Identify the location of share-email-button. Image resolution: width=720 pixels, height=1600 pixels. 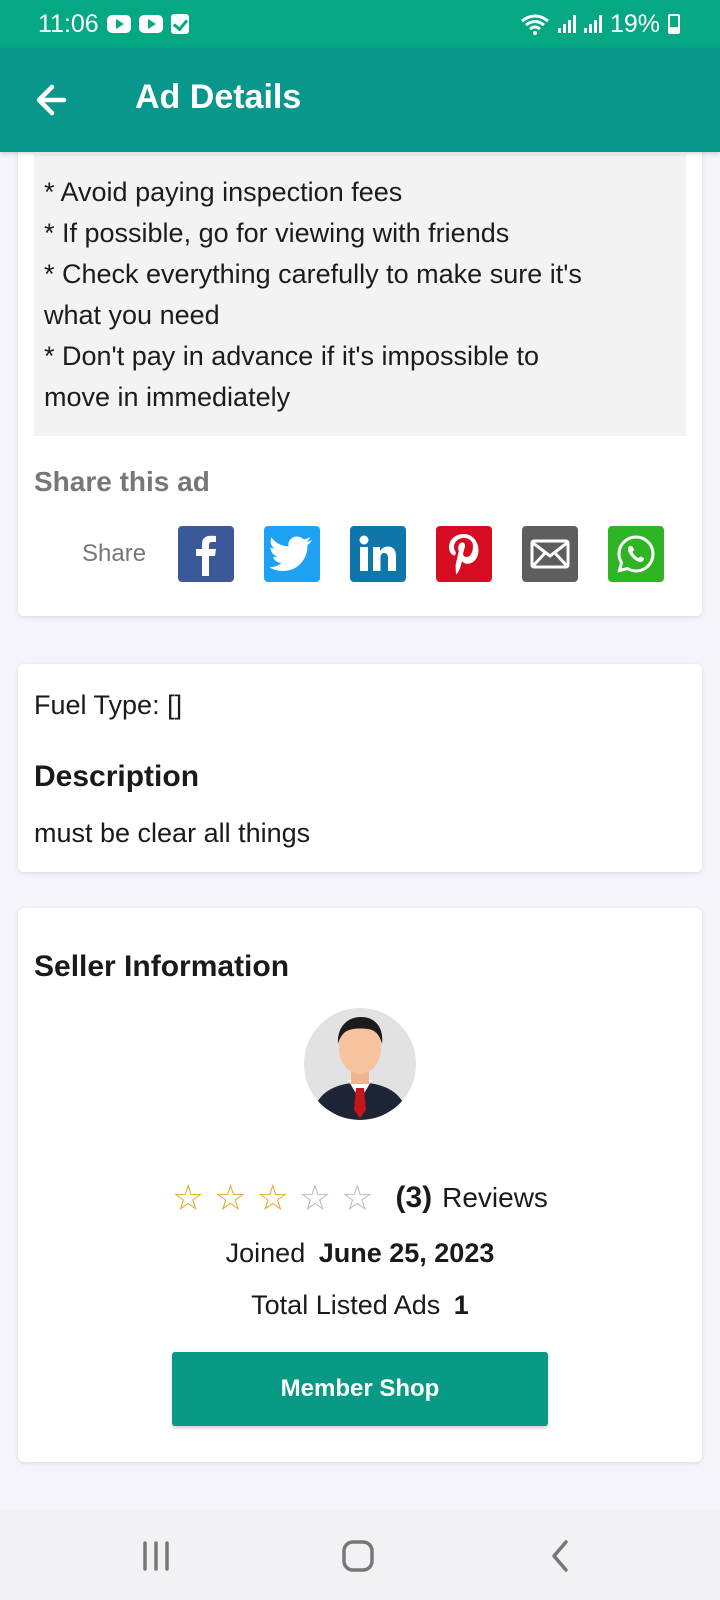
(550, 554).